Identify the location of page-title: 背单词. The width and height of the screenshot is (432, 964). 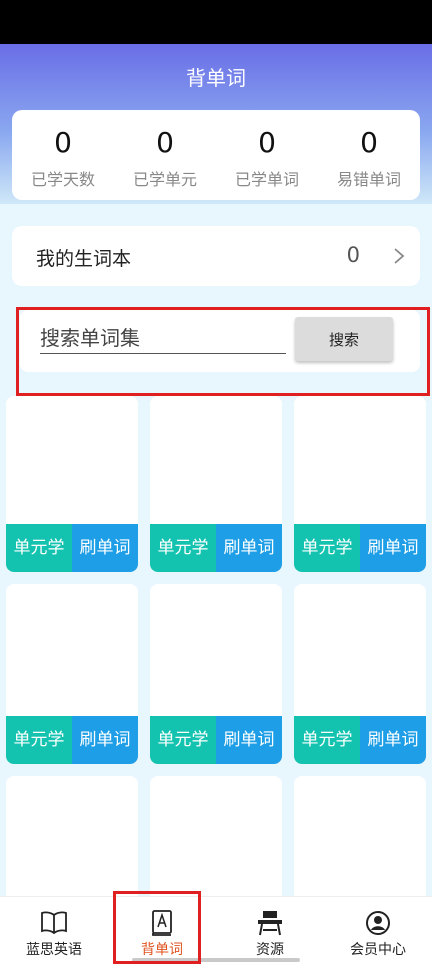
(216, 78).